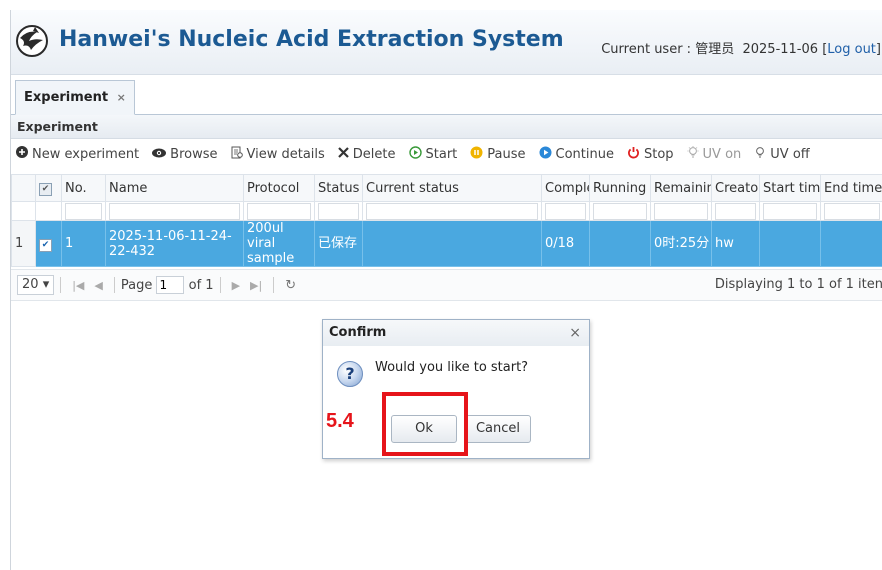 Image resolution: width=882 pixels, height=570 pixels. Describe the element at coordinates (279, 188) in the screenshot. I see `column-header: Protocol` at that location.